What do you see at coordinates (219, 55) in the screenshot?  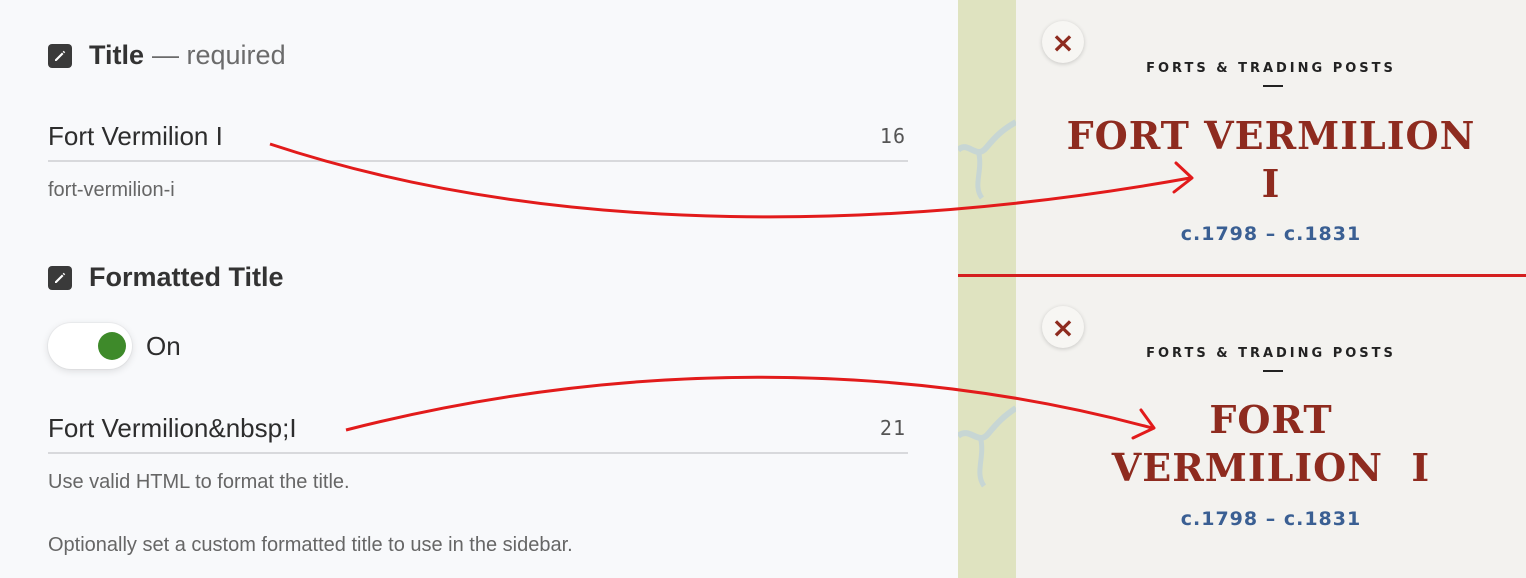 I see `title-required-label: — required` at bounding box center [219, 55].